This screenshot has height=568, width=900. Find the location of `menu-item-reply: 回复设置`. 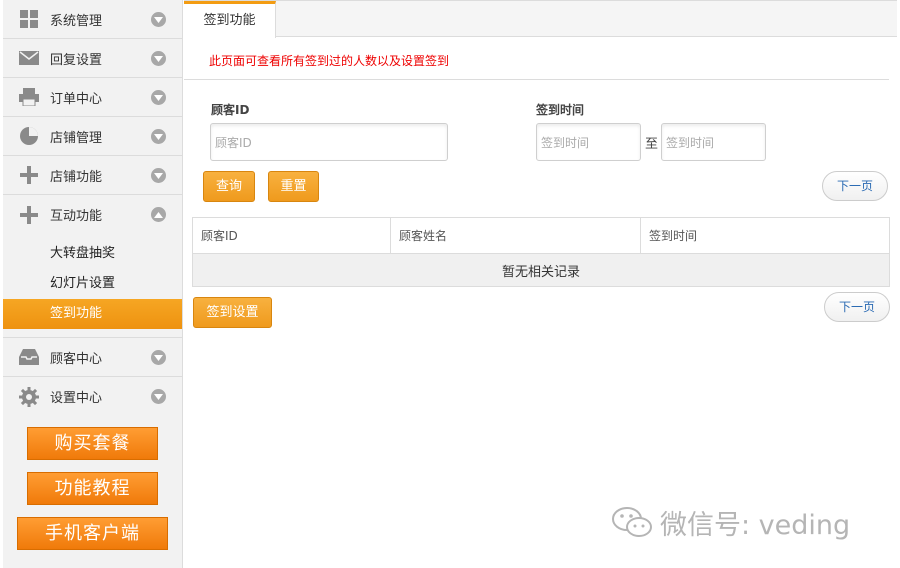

menu-item-reply: 回复设置 is located at coordinates (92, 58).